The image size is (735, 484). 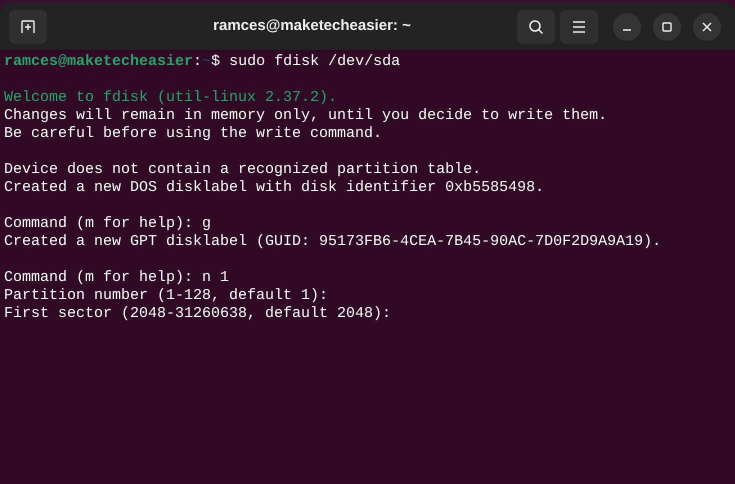 What do you see at coordinates (117, 278) in the screenshot?
I see `terminal-line: Command (m for help): n 1` at bounding box center [117, 278].